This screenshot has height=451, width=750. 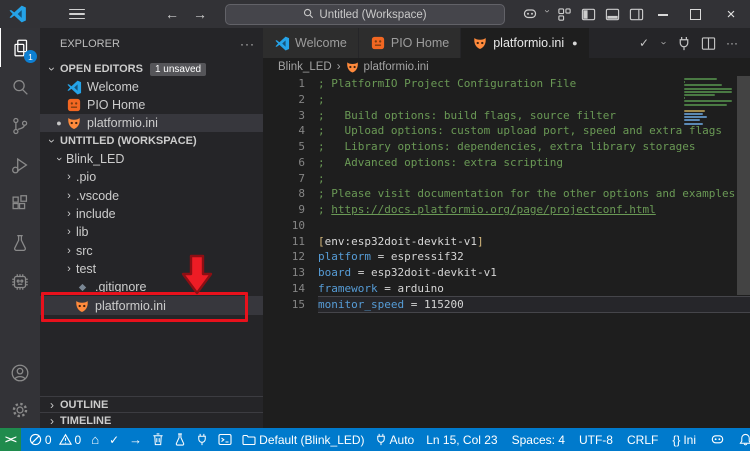 I want to click on pio-home-button: ⌂, so click(x=95, y=439).